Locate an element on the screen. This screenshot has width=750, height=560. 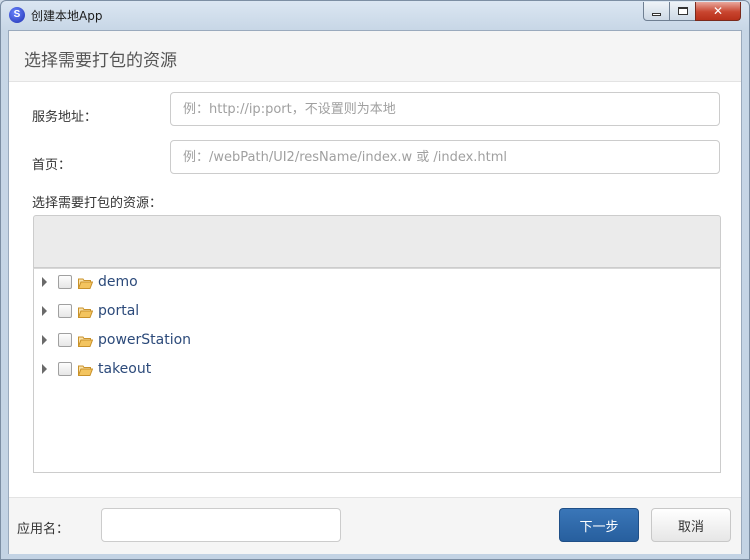
minimize-icon is located at coordinates (656, 14).